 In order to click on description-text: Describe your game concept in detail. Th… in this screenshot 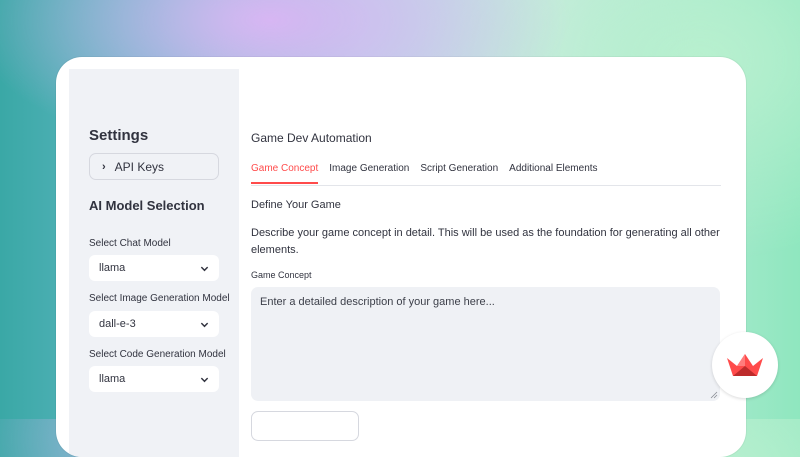, I will do `click(485, 241)`.